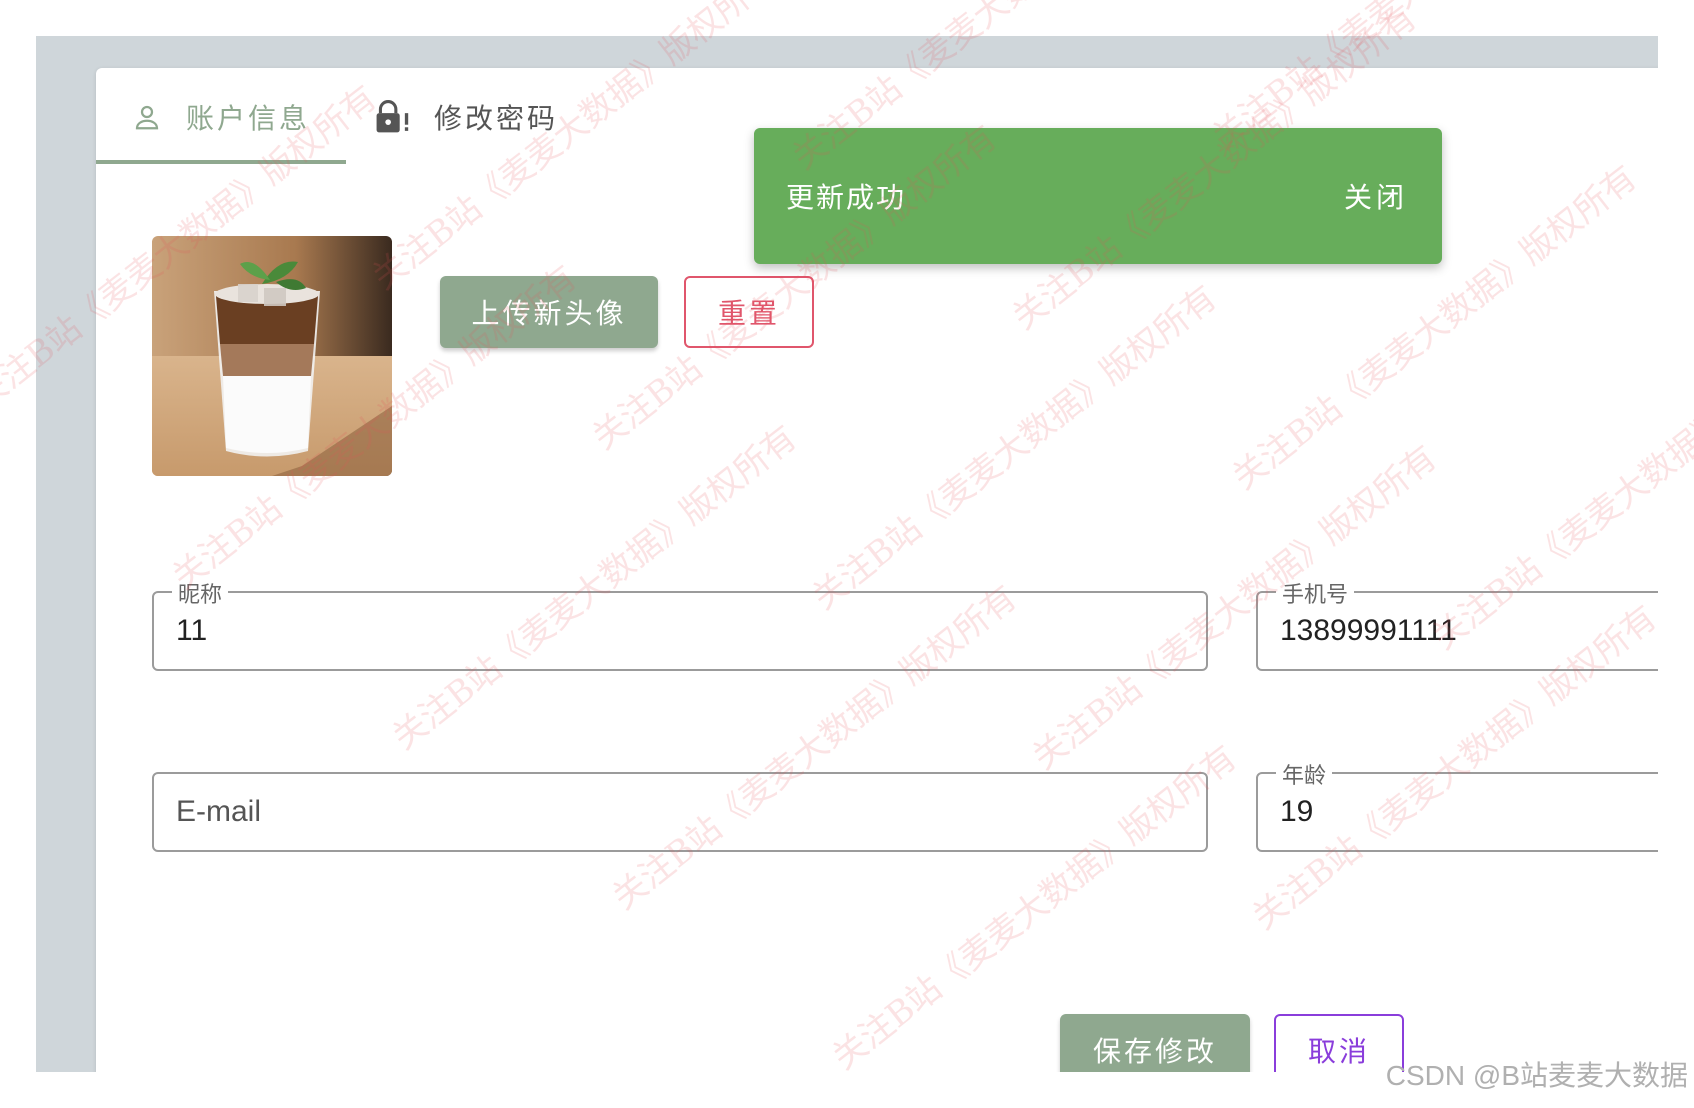 Image resolution: width=1694 pixels, height=1108 pixels. I want to click on active-tab-indicator, so click(221, 162).